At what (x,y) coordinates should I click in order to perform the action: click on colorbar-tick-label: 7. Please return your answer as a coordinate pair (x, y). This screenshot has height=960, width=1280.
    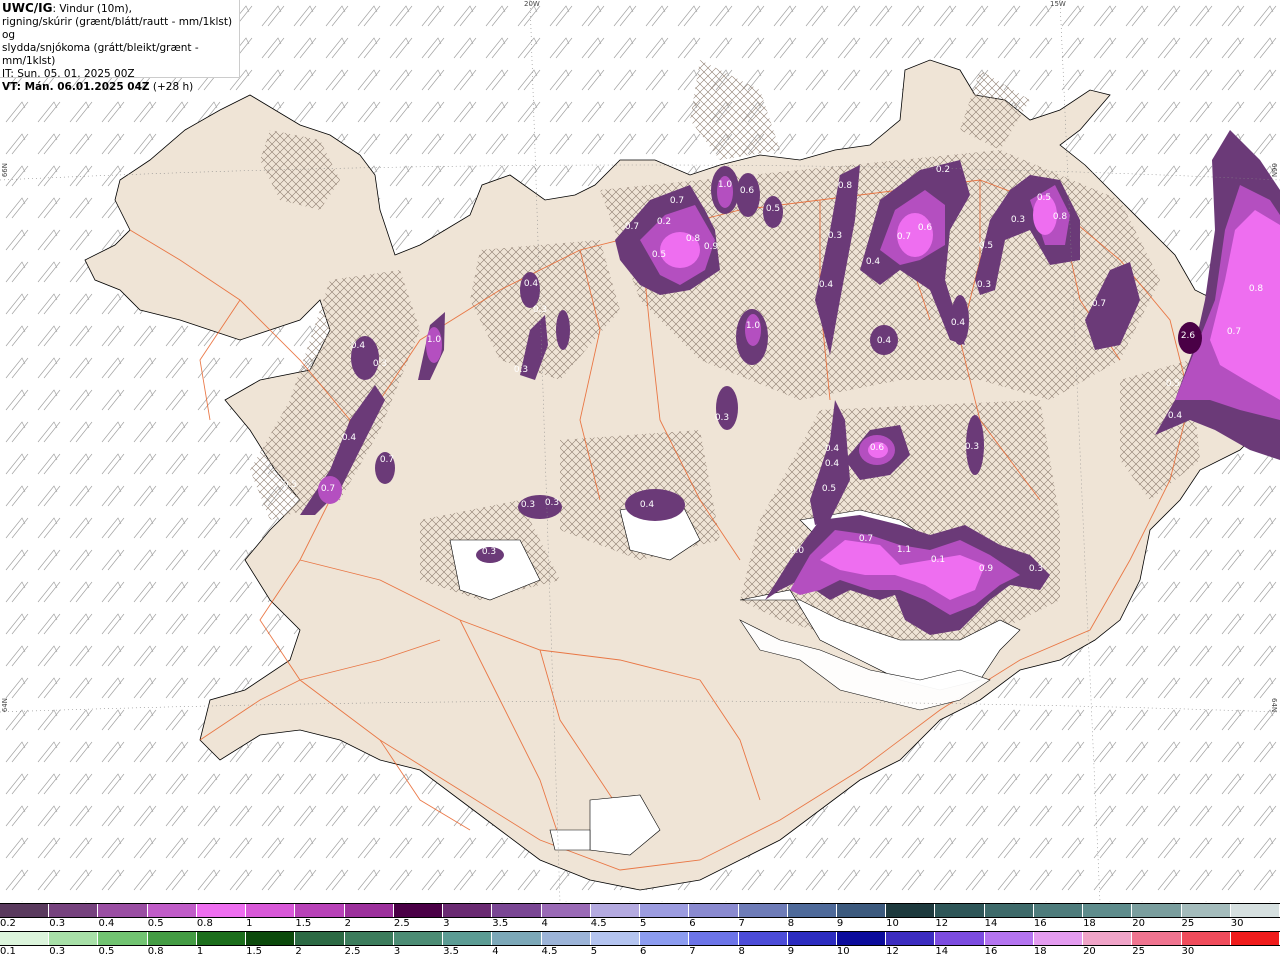
    Looking at the image, I should click on (692, 951).